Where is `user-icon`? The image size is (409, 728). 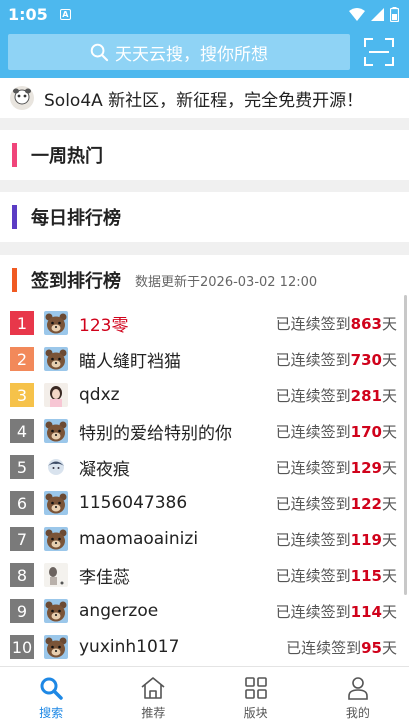 user-icon is located at coordinates (358, 688).